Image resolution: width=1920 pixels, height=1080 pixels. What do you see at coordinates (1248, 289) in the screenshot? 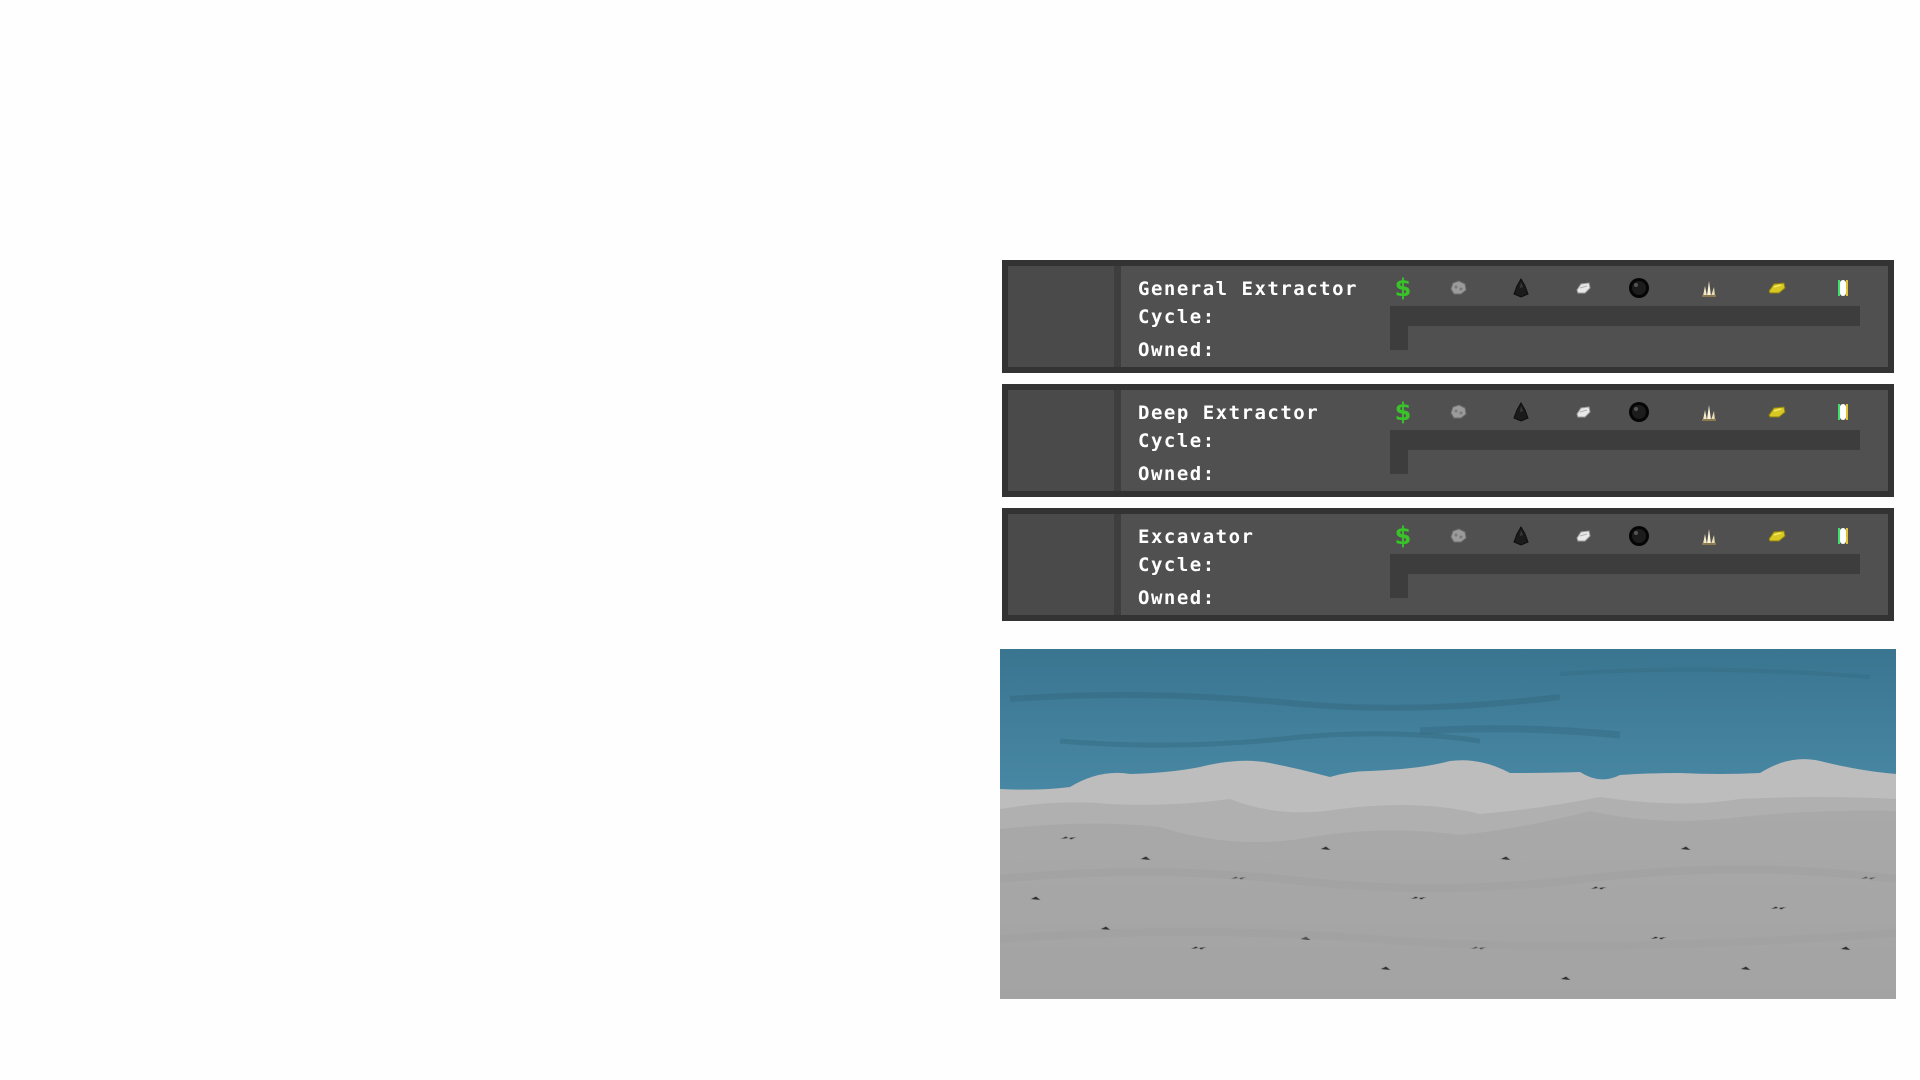
I see `extractor-name: General Extractor` at bounding box center [1248, 289].